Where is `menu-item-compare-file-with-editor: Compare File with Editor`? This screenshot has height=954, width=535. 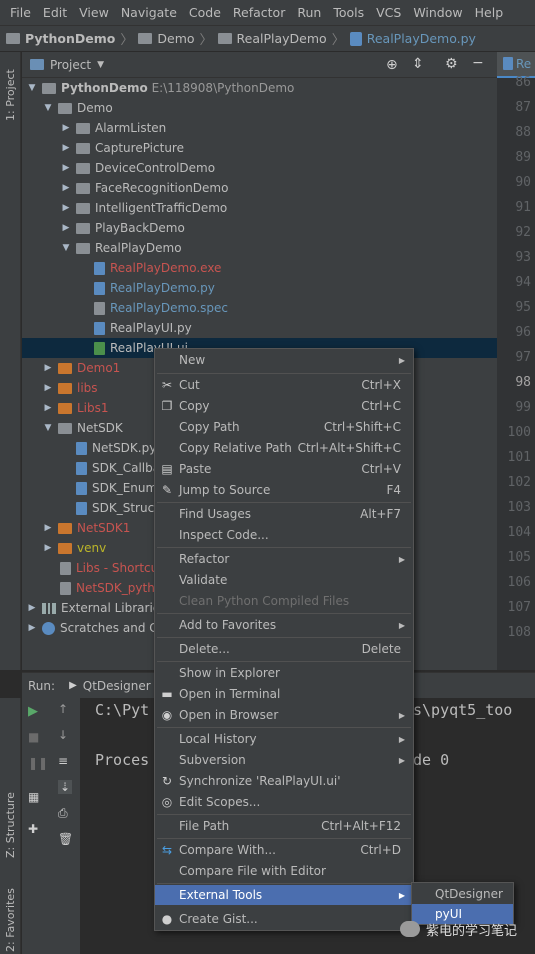 menu-item-compare-file-with-editor: Compare File with Editor is located at coordinates (284, 871).